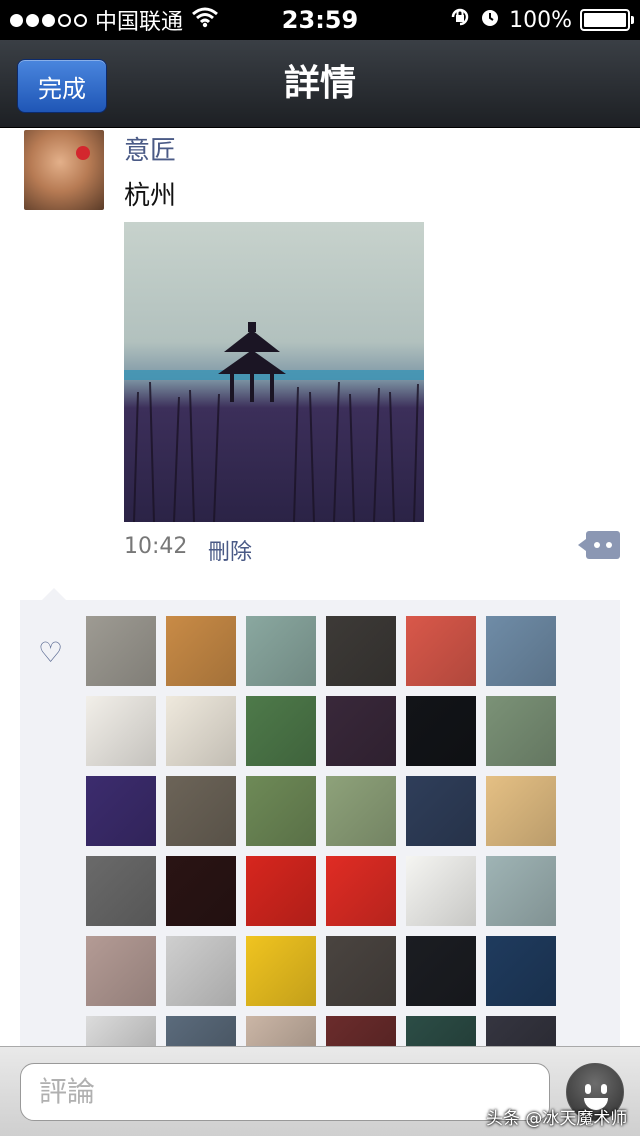  I want to click on heart-icon: ♡, so click(51, 652).